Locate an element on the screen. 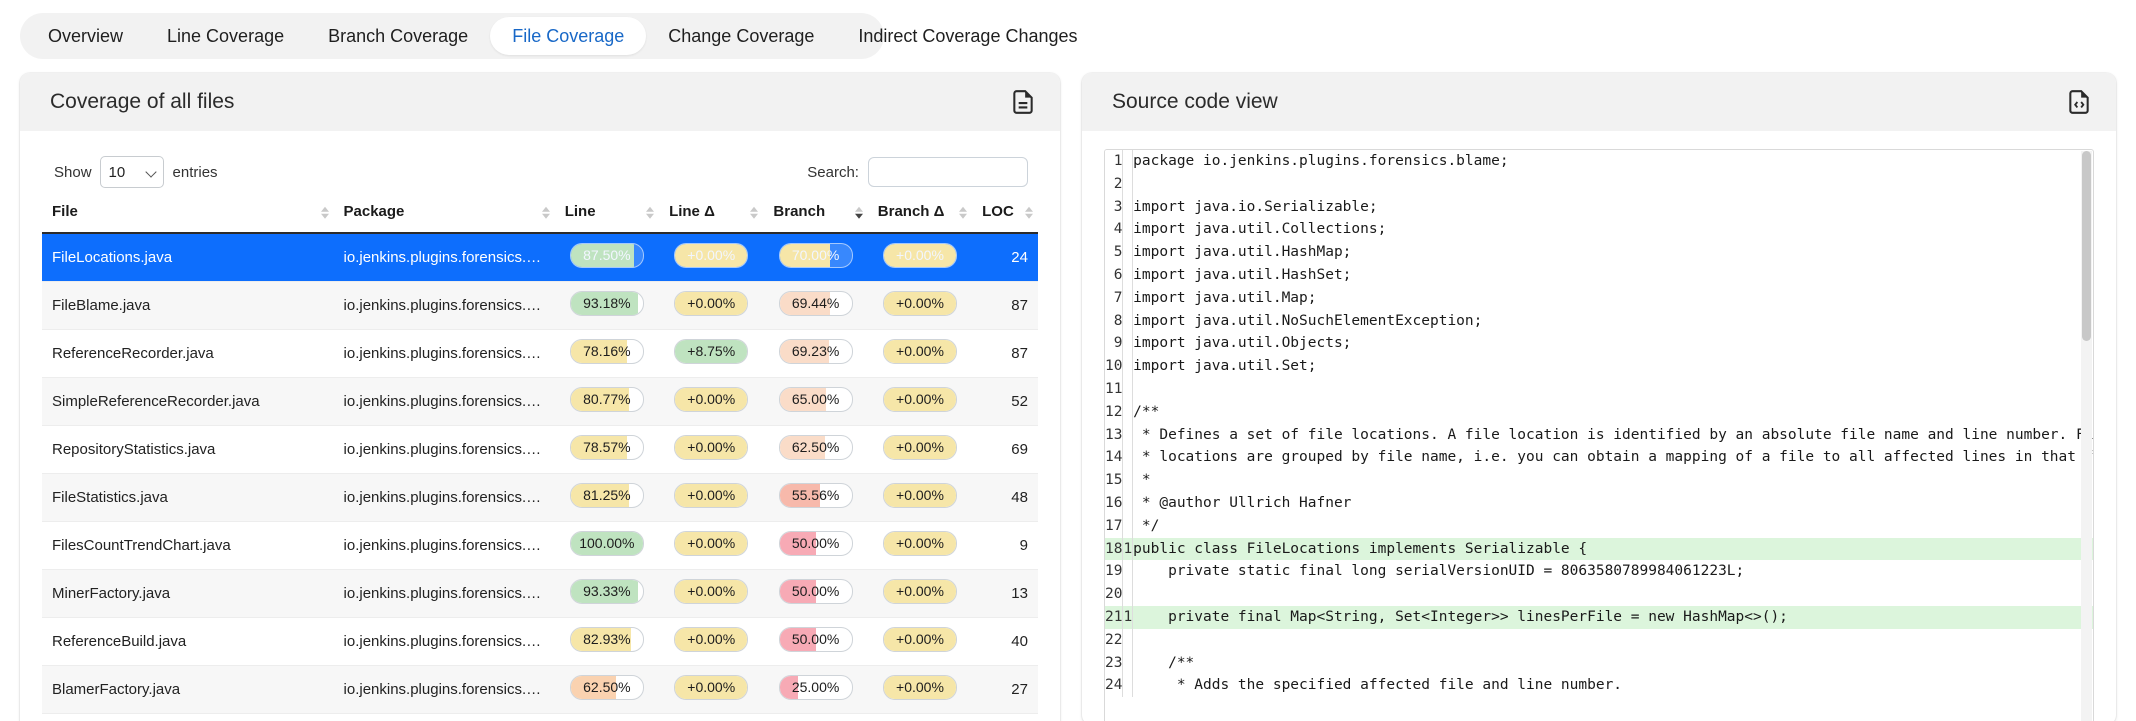 The image size is (2136, 721). table-header-row: File Package Line Line Δ Branch Branch Δ LOC is located at coordinates (540, 214).